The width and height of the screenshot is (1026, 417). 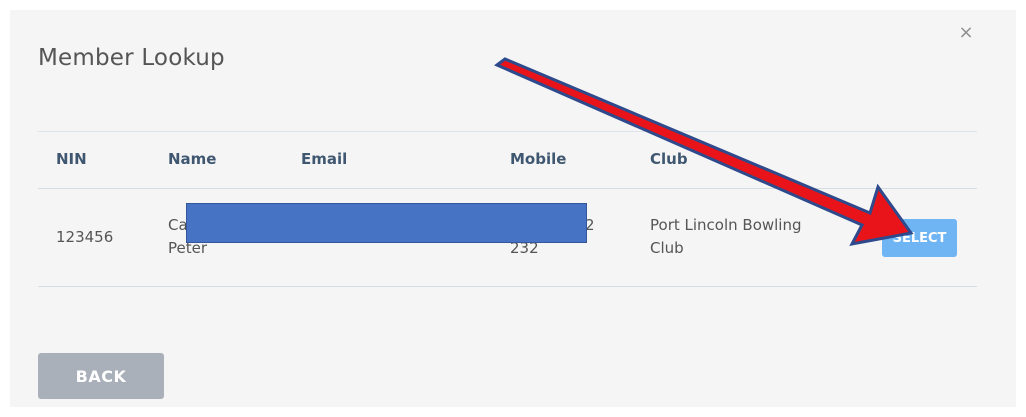 I want to click on cell-club-line1: Port Lincoln Bowling, so click(x=726, y=225).